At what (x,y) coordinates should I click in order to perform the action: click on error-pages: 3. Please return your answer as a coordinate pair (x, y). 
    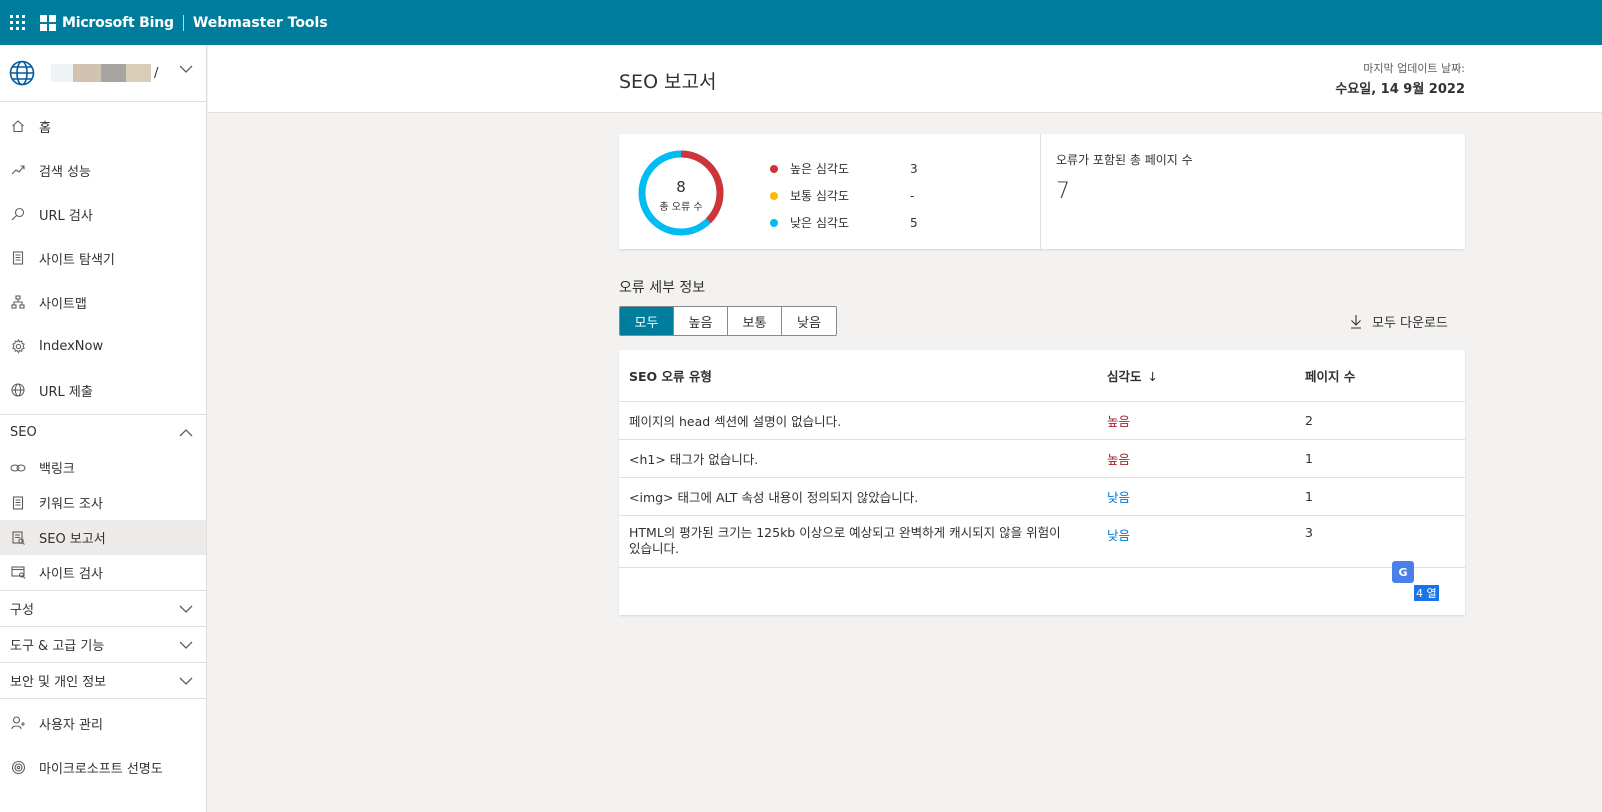
    Looking at the image, I should click on (1309, 532).